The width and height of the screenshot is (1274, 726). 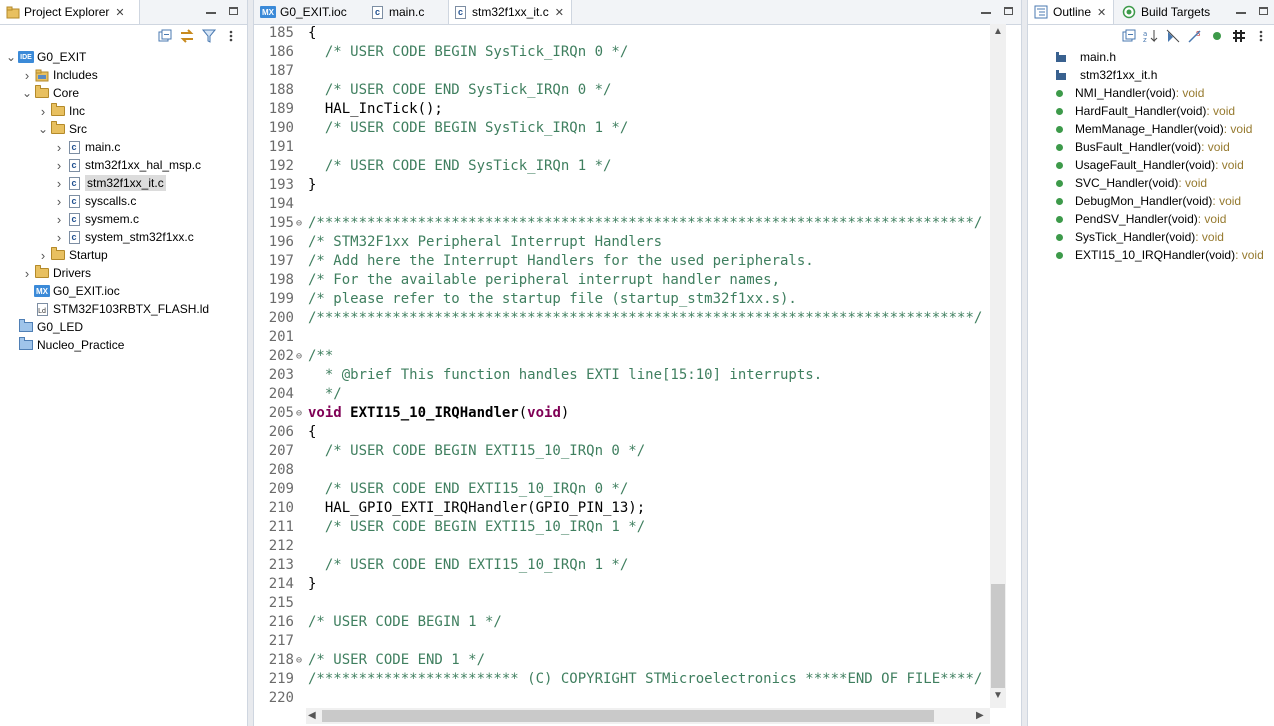 What do you see at coordinates (1071, 12) in the screenshot?
I see `tab-outline: Outline ✕` at bounding box center [1071, 12].